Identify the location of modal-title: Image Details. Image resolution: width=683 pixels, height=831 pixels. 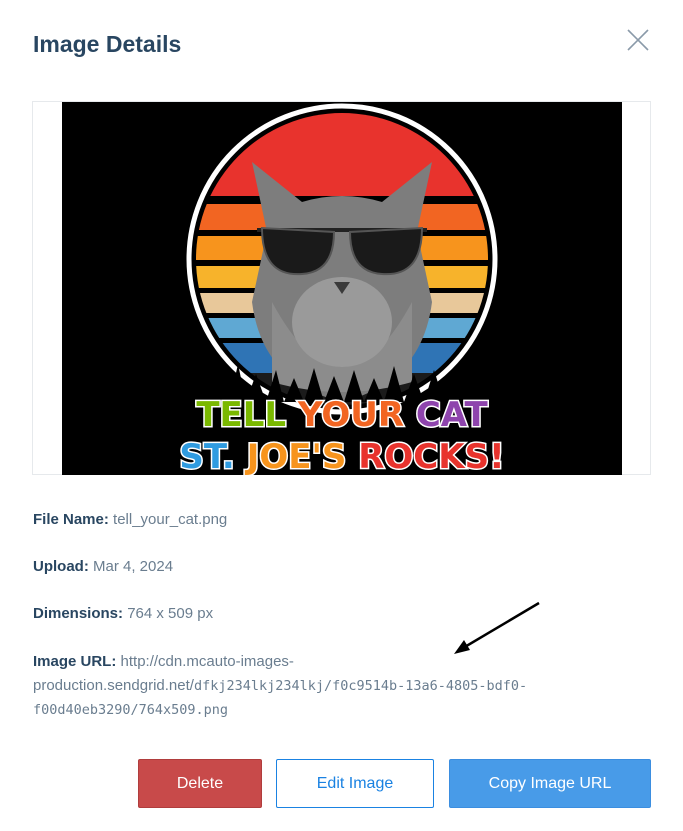
(107, 44).